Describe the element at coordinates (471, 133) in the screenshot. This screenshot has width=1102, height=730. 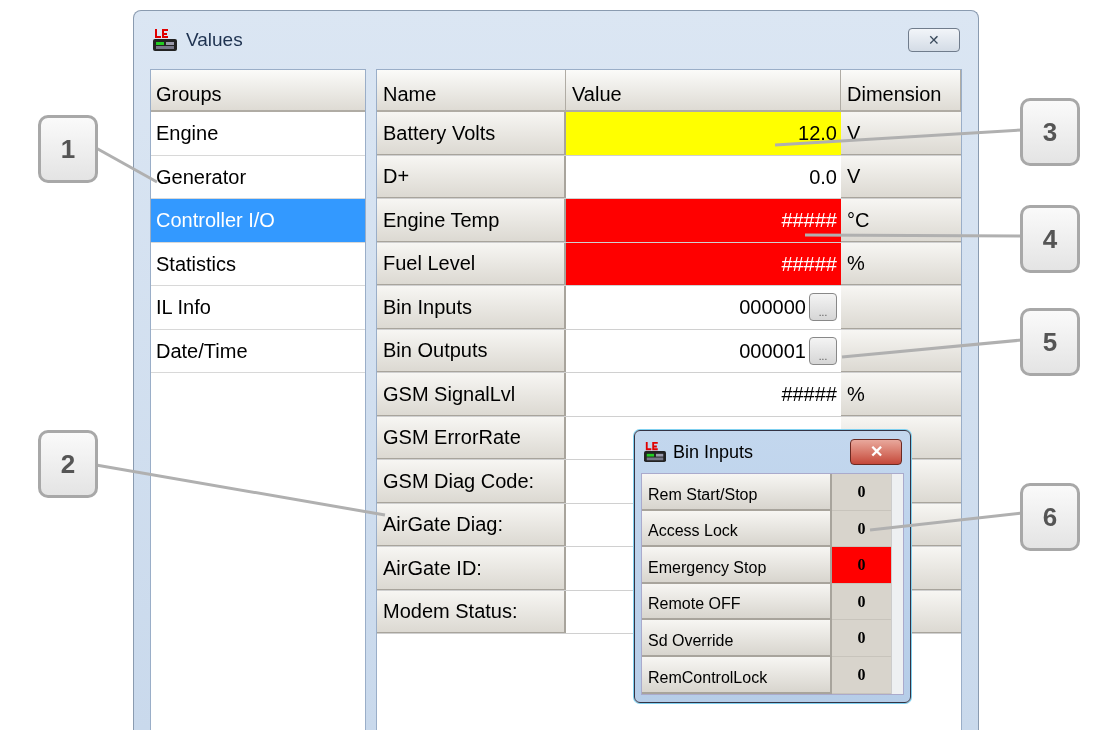
I see `row-name: Battery Volts` at that location.